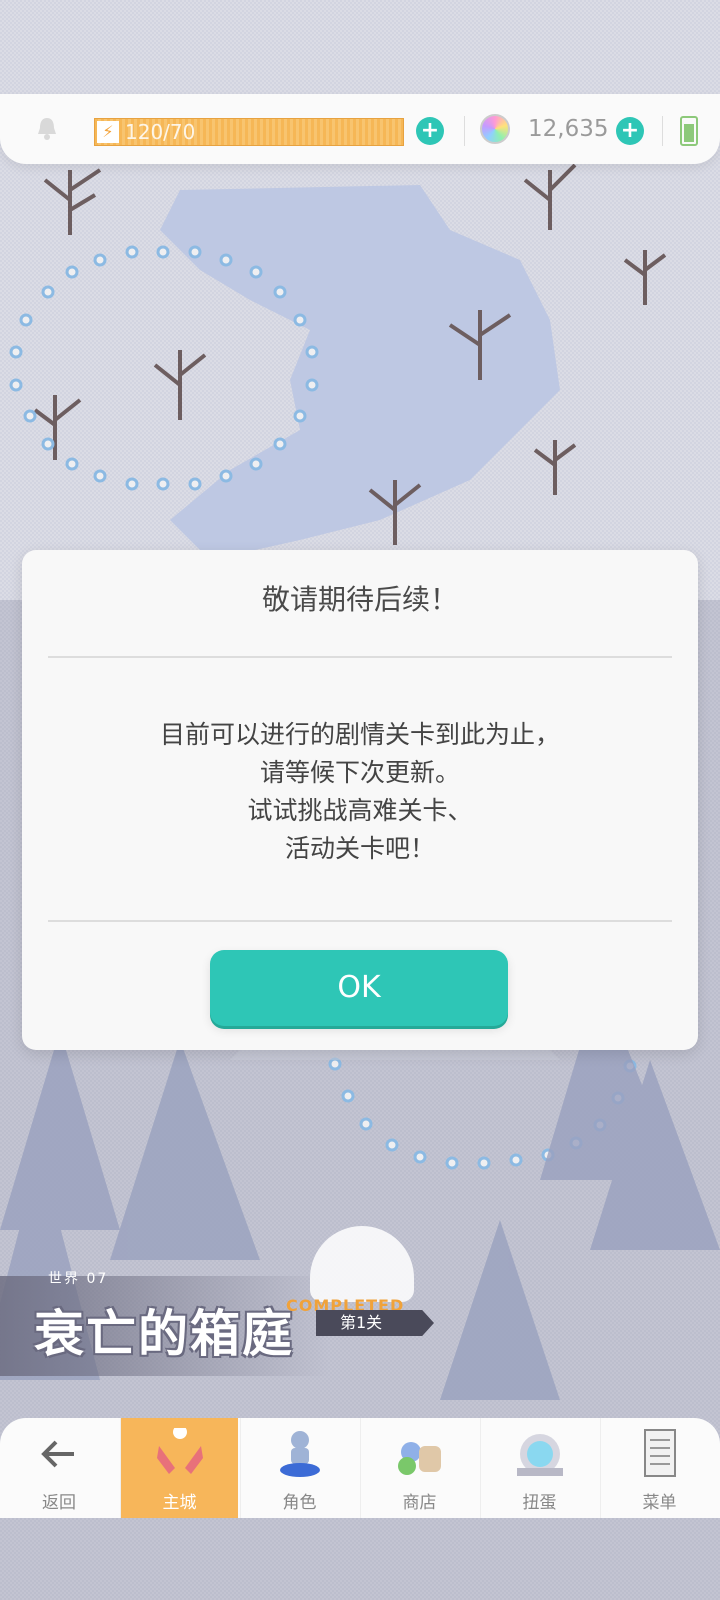  I want to click on stage-tag: 第1关, so click(375, 1323).